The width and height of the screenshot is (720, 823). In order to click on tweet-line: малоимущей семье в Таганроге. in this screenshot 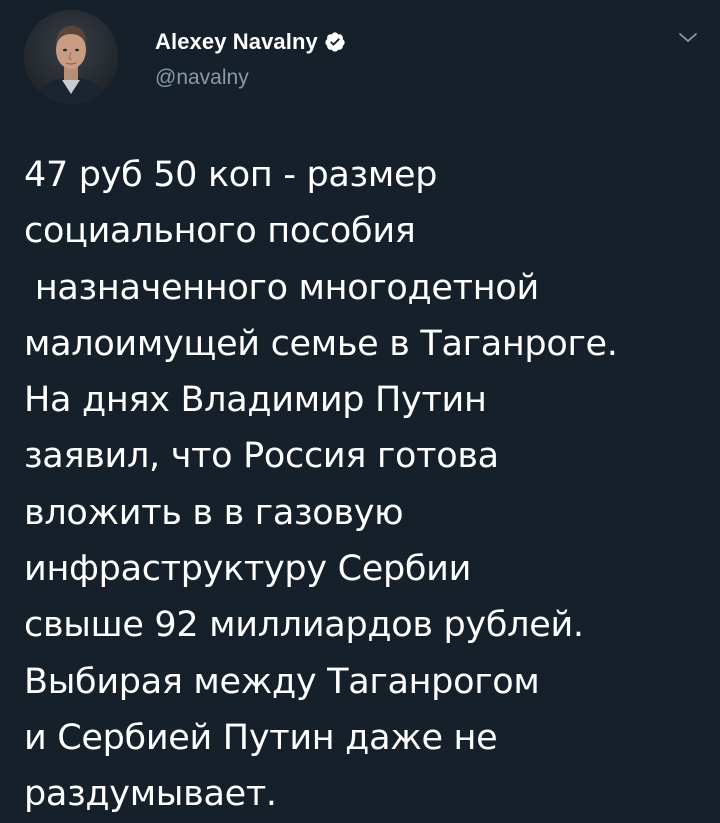, I will do `click(321, 343)`.